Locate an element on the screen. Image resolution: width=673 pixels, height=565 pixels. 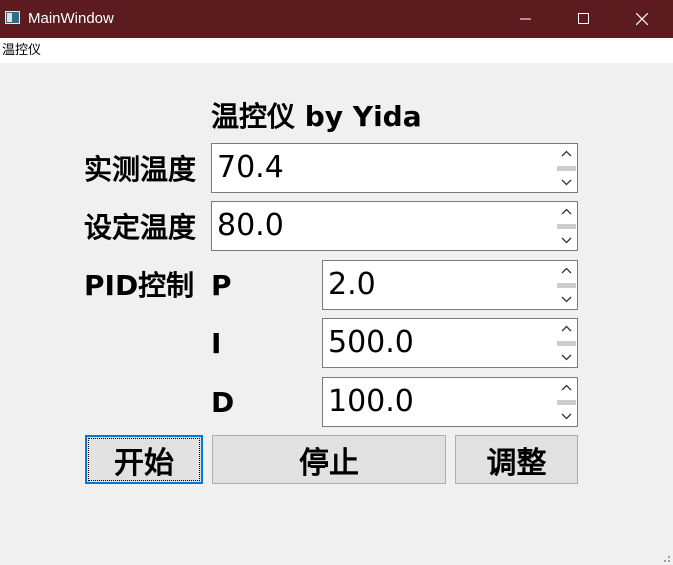
close-icon is located at coordinates (642, 19).